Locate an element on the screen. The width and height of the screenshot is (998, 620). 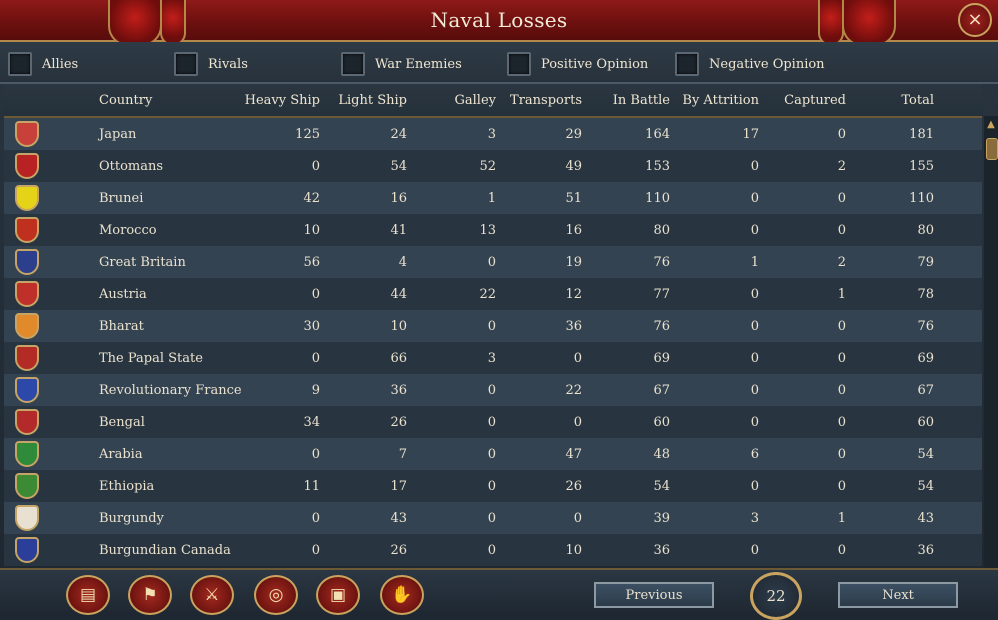
header-light-ship: Light Ship is located at coordinates (362, 100).